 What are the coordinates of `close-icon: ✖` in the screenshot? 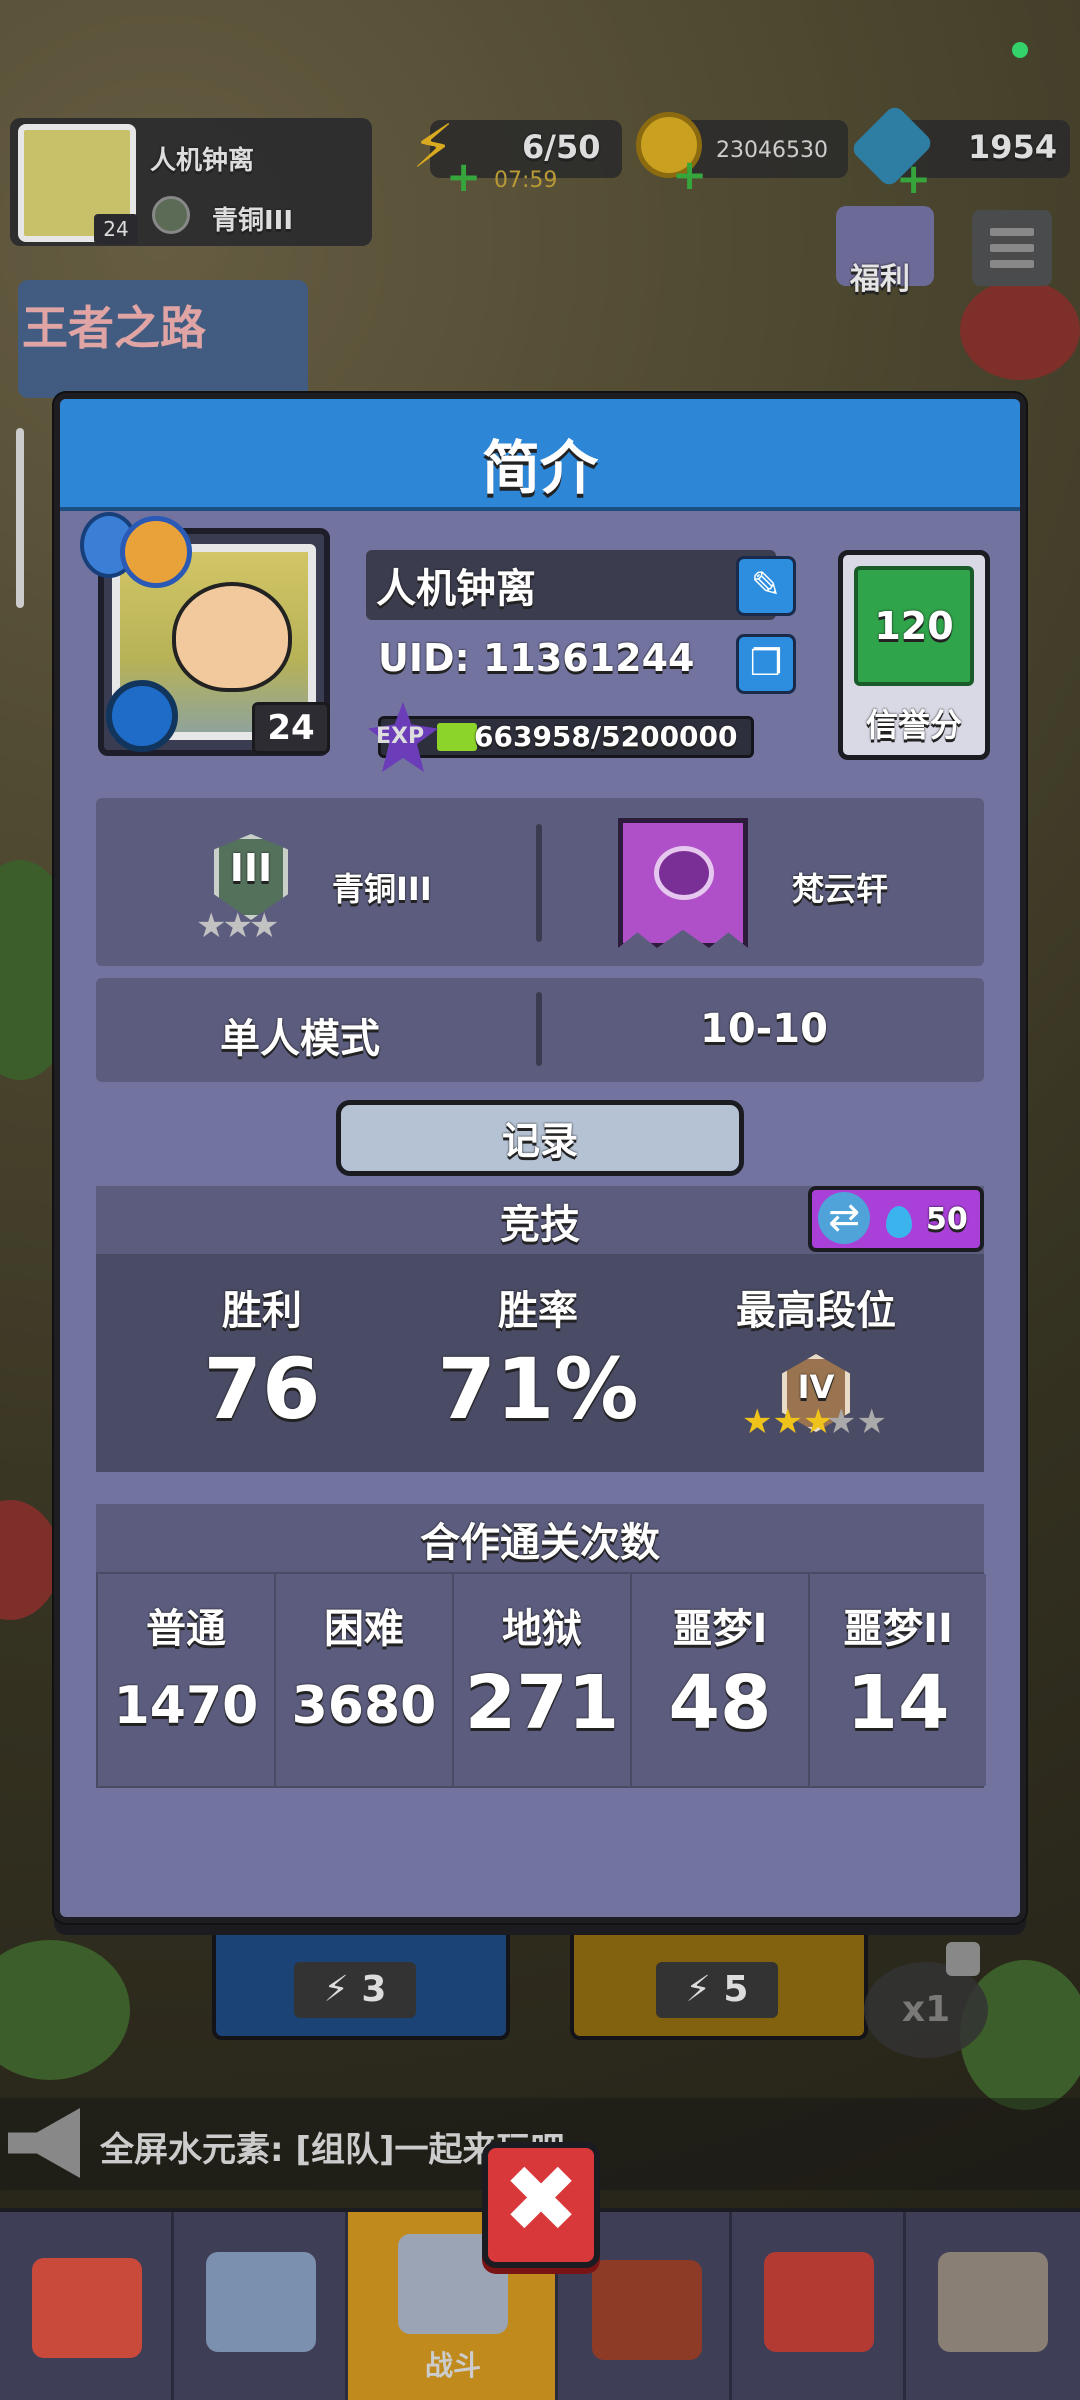 It's located at (541, 2201).